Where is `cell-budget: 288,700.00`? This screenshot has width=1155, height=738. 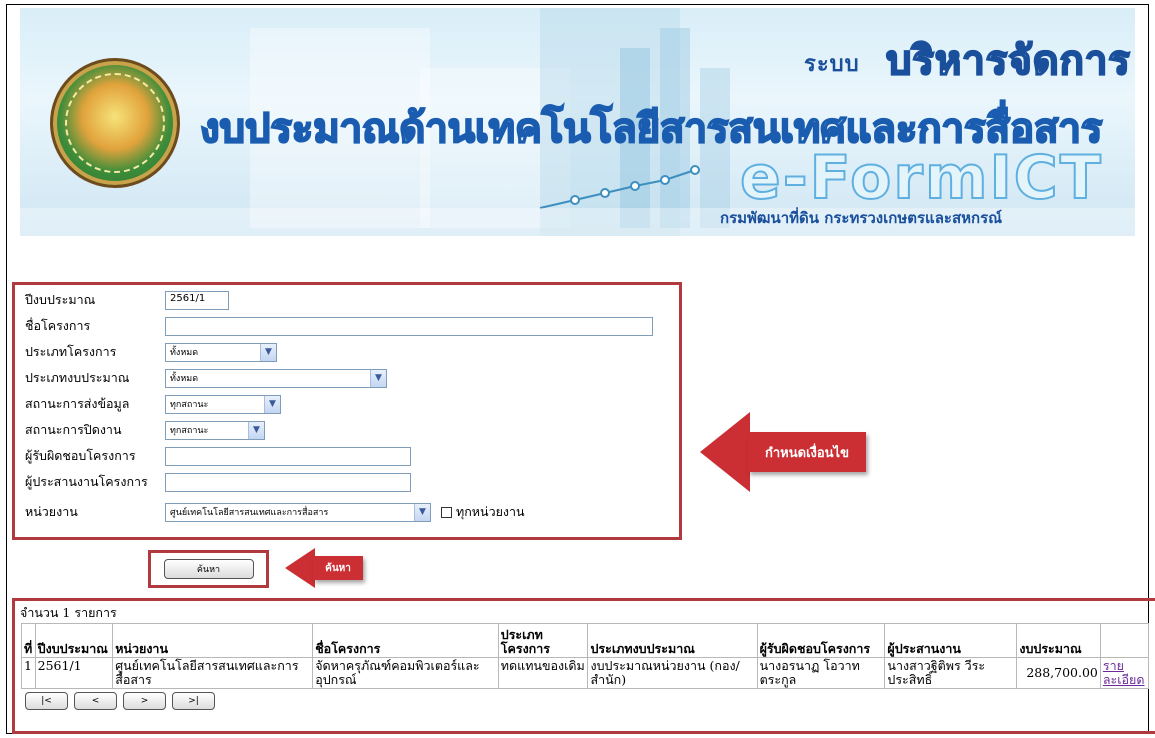 cell-budget: 288,700.00 is located at coordinates (1058, 673).